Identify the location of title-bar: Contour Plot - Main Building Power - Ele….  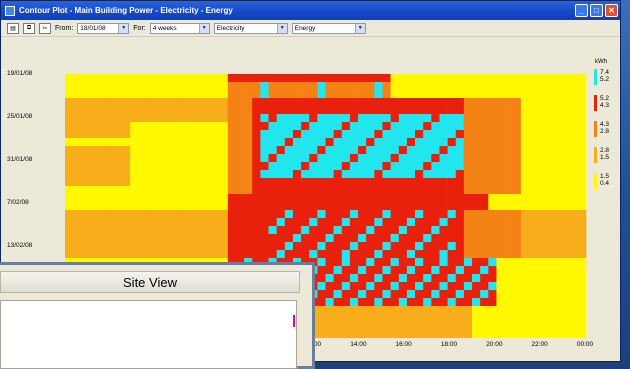
(310, 10).